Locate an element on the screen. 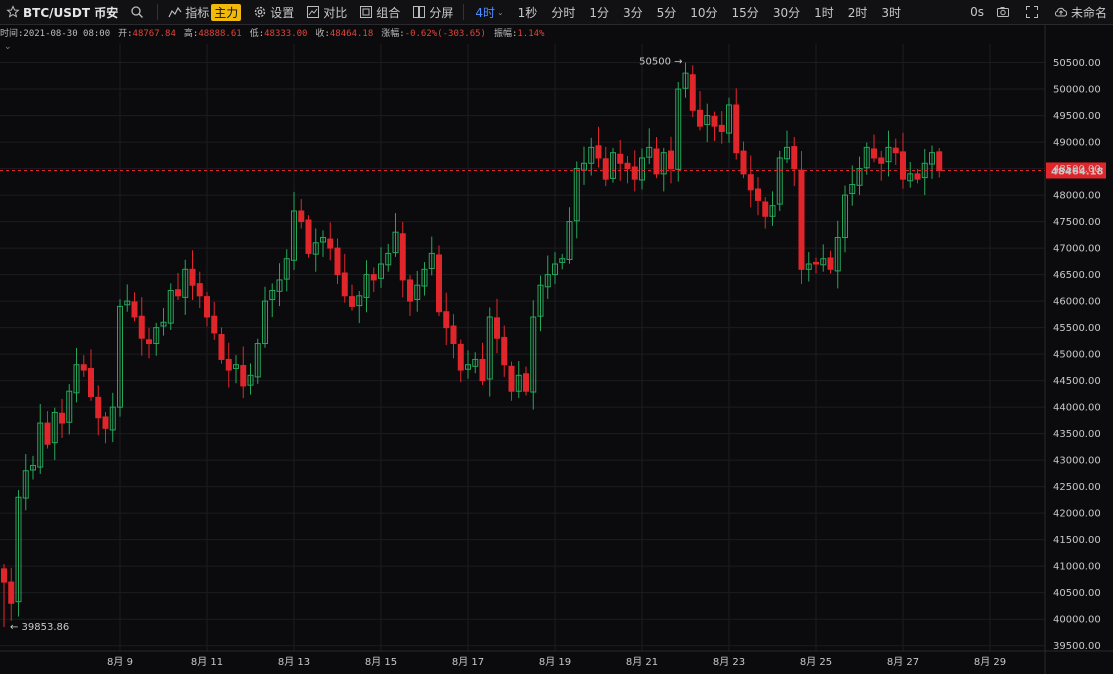 Image resolution: width=1113 pixels, height=674 pixels. combo-button: 组合 is located at coordinates (379, 12).